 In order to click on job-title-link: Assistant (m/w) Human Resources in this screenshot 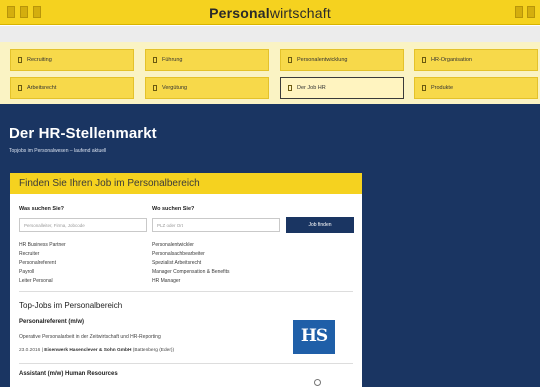, I will do `click(68, 374)`.